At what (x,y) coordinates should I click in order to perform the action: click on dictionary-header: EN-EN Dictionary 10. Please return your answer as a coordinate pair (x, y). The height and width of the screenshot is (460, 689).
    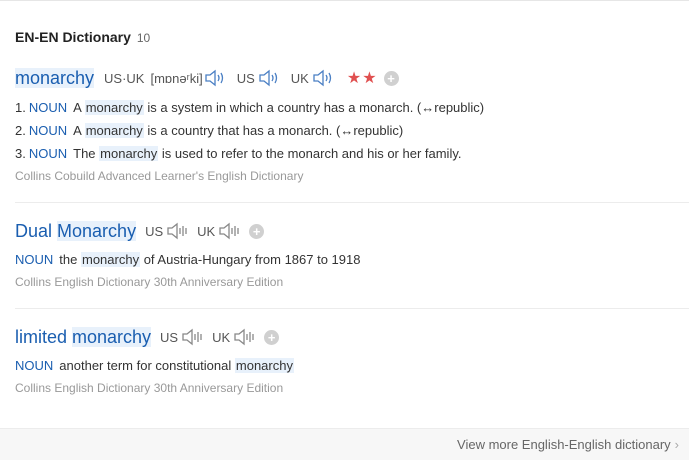
    Looking at the image, I should click on (82, 37).